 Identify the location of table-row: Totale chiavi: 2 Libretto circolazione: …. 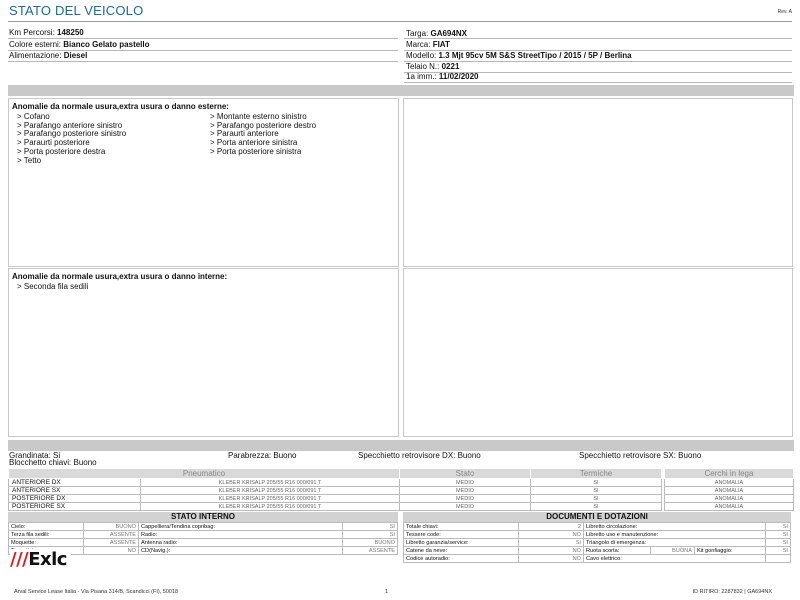
(597, 526).